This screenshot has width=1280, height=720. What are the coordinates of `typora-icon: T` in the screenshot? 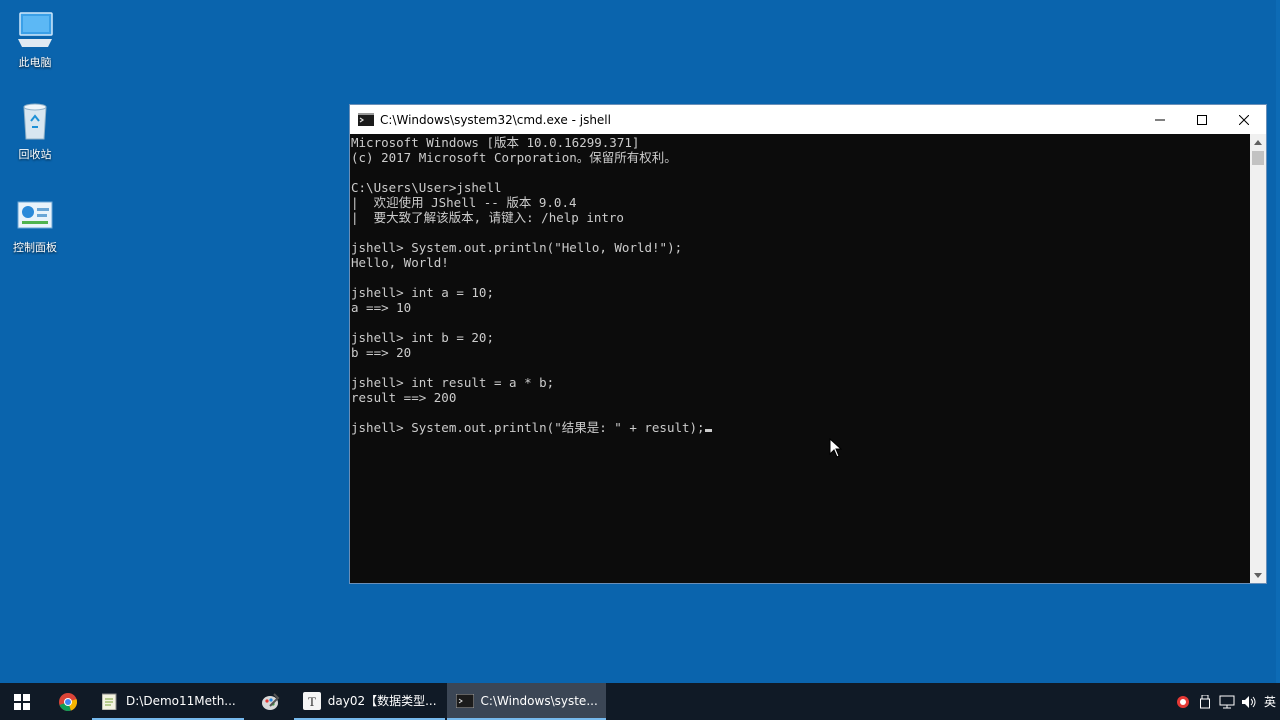 It's located at (312, 701).